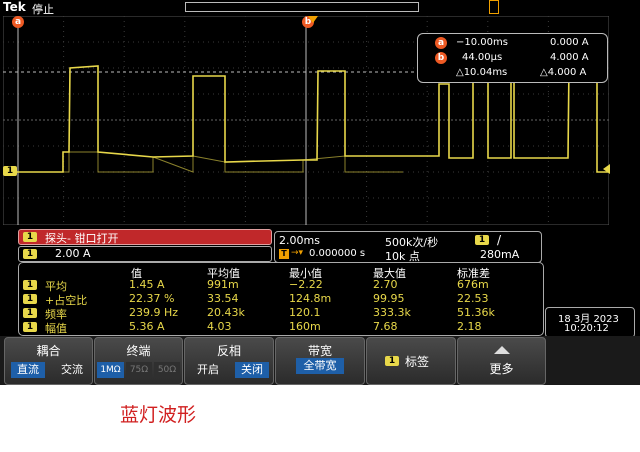 The image size is (640, 452). Describe the element at coordinates (208, 370) in the screenshot. I see `invert-on-option: 开启` at that location.